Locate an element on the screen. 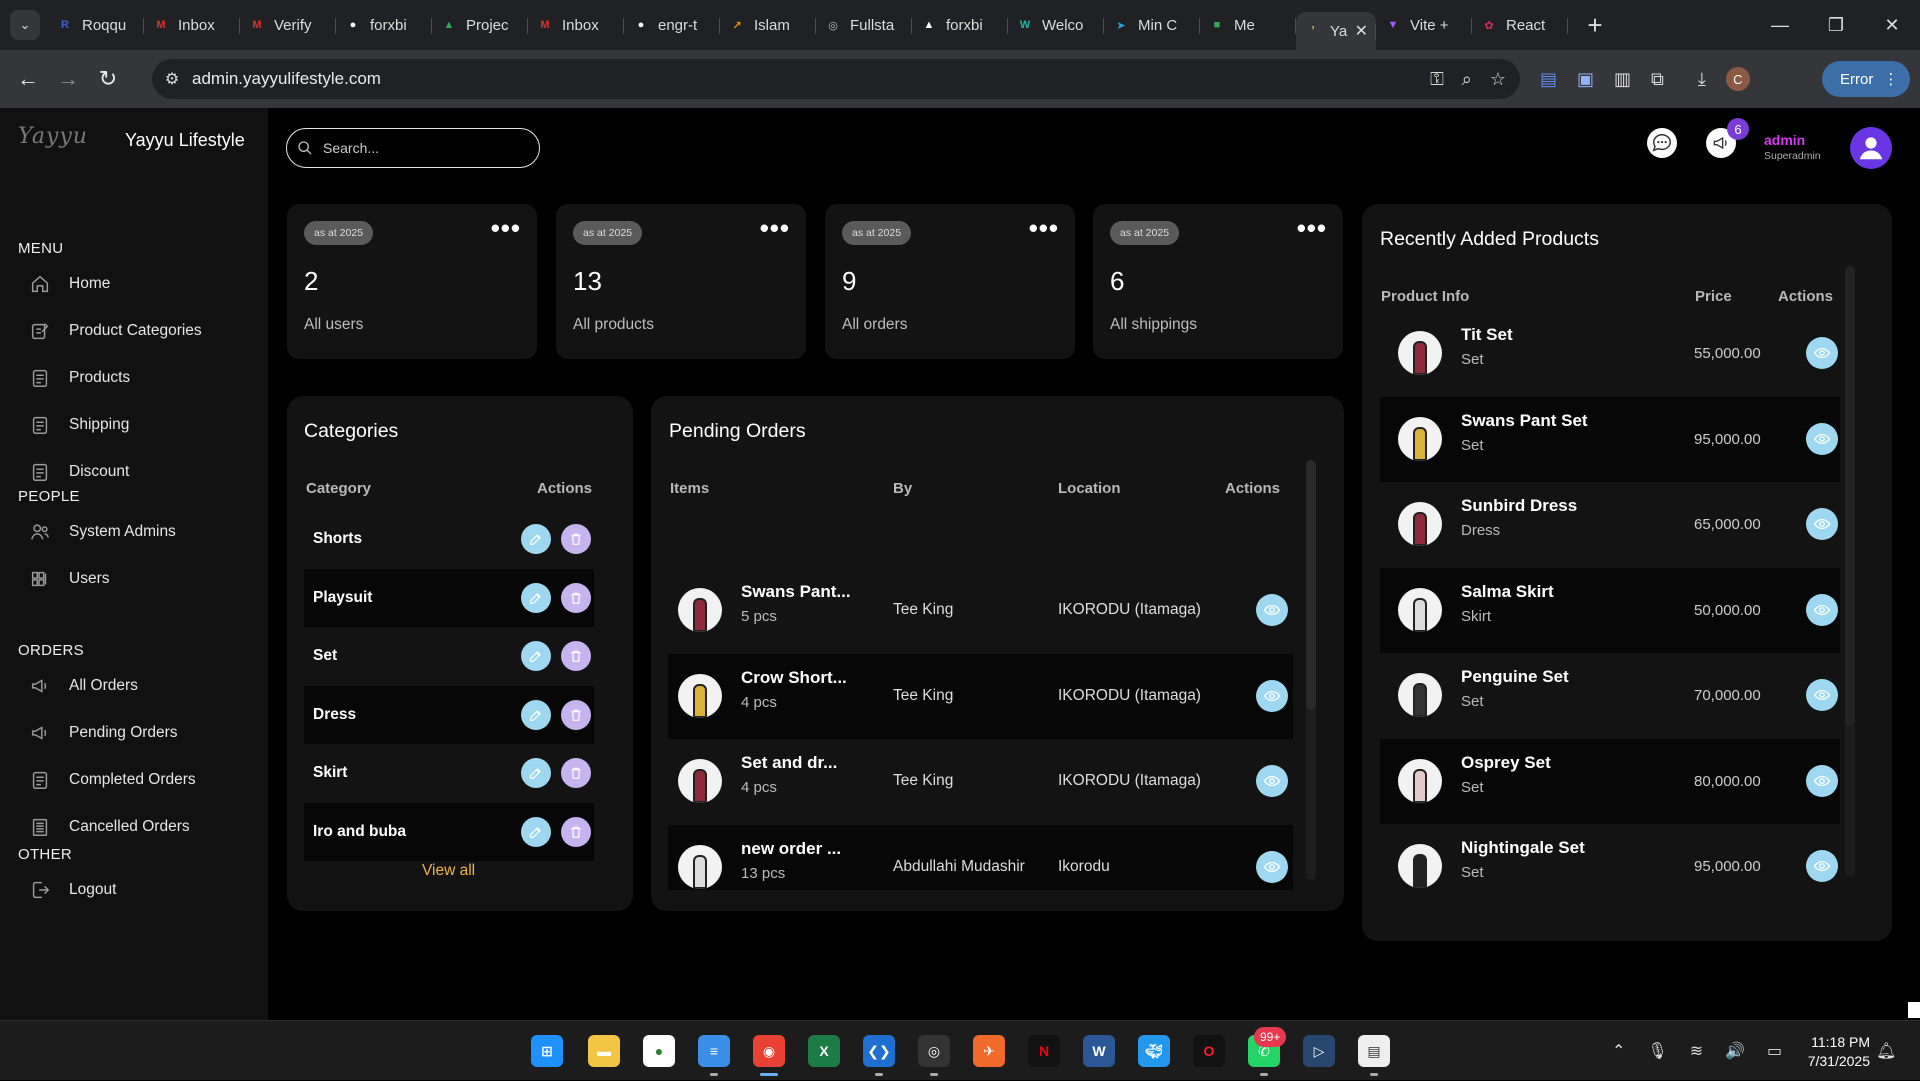 The width and height of the screenshot is (1920, 1081). download-icon: ⤓ is located at coordinates (1702, 79).